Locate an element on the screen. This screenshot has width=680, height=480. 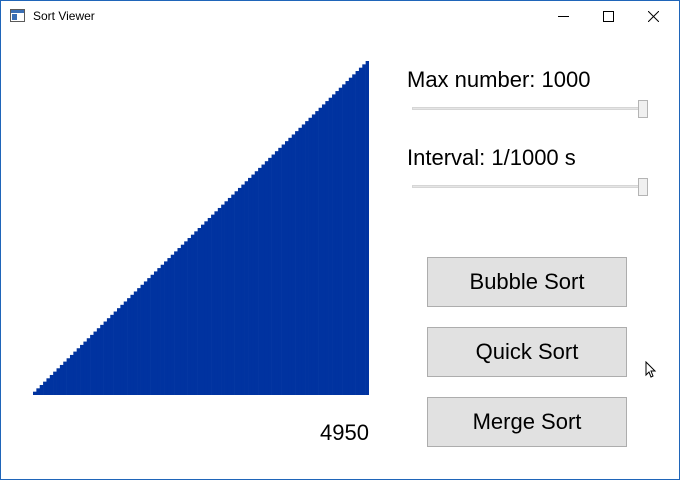
bubble-sort-button: Bubble Sort is located at coordinates (527, 282).